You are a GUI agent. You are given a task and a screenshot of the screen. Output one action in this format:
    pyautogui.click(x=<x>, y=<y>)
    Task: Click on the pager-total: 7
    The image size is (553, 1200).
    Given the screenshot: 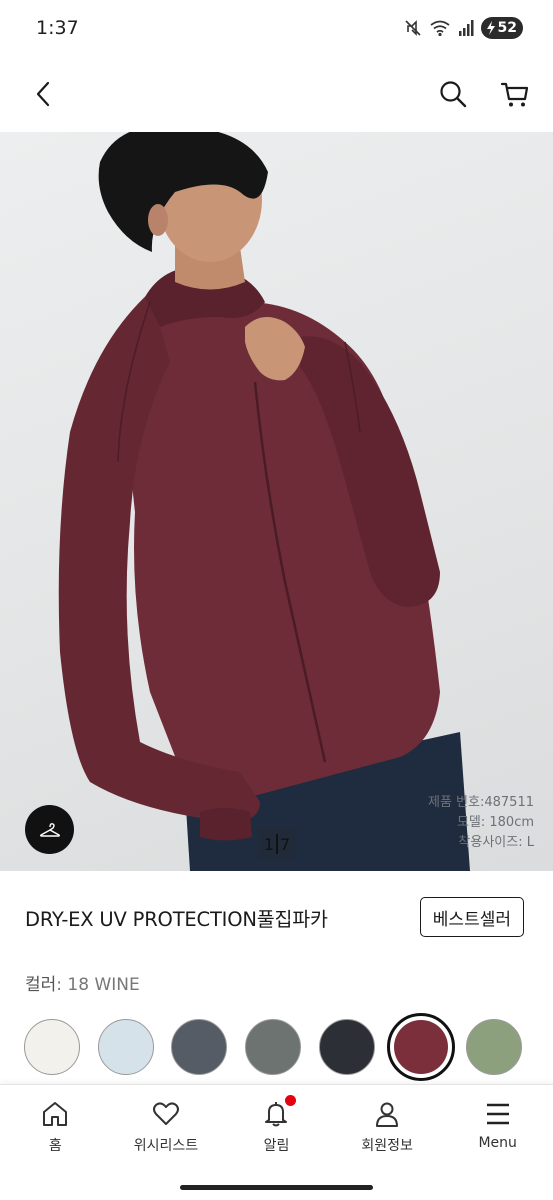 What is the action you would take?
    pyautogui.click(x=285, y=844)
    